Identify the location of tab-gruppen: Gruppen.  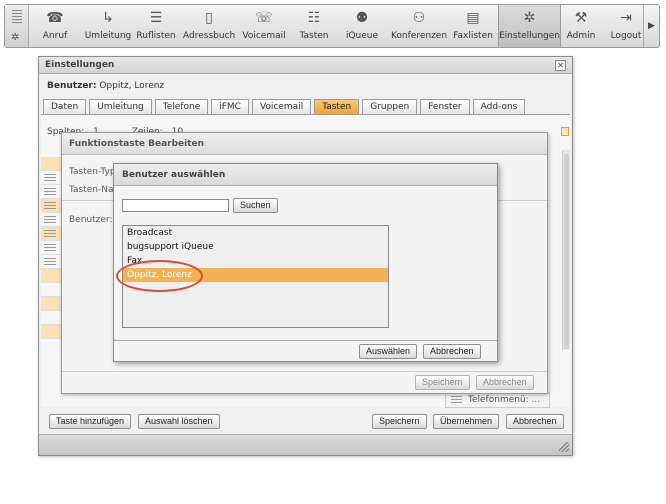
(390, 106).